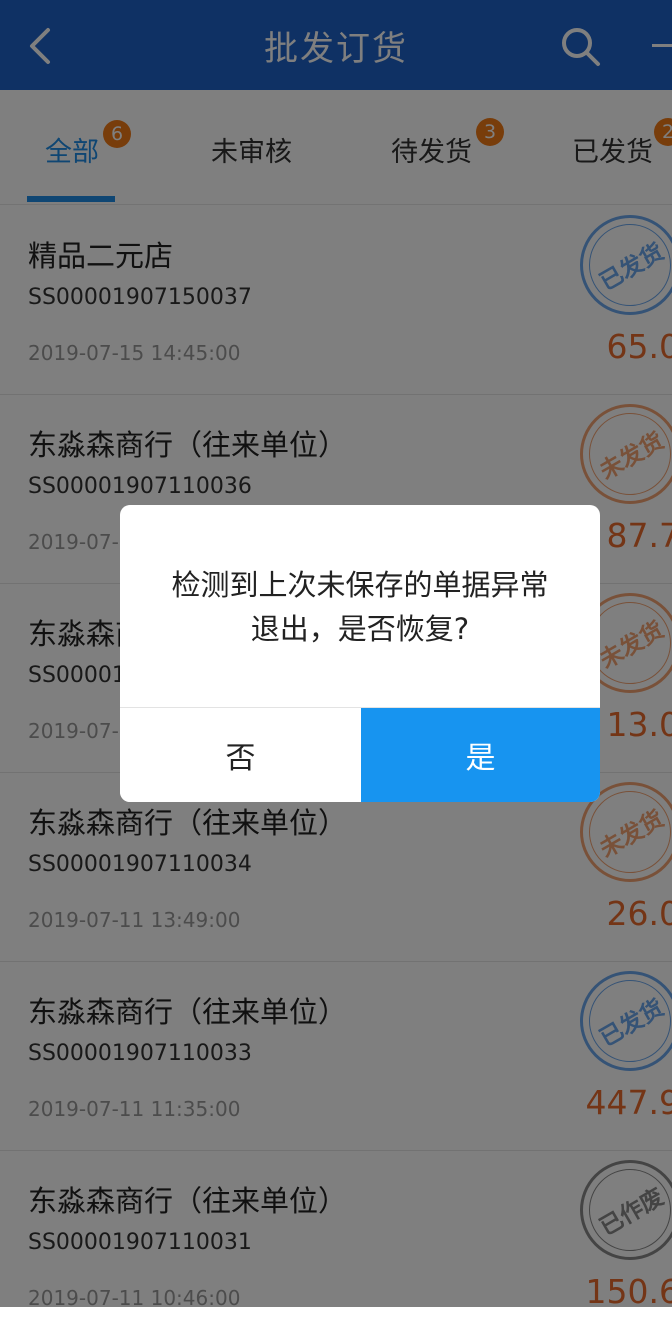  I want to click on no-button: 否, so click(240, 755).